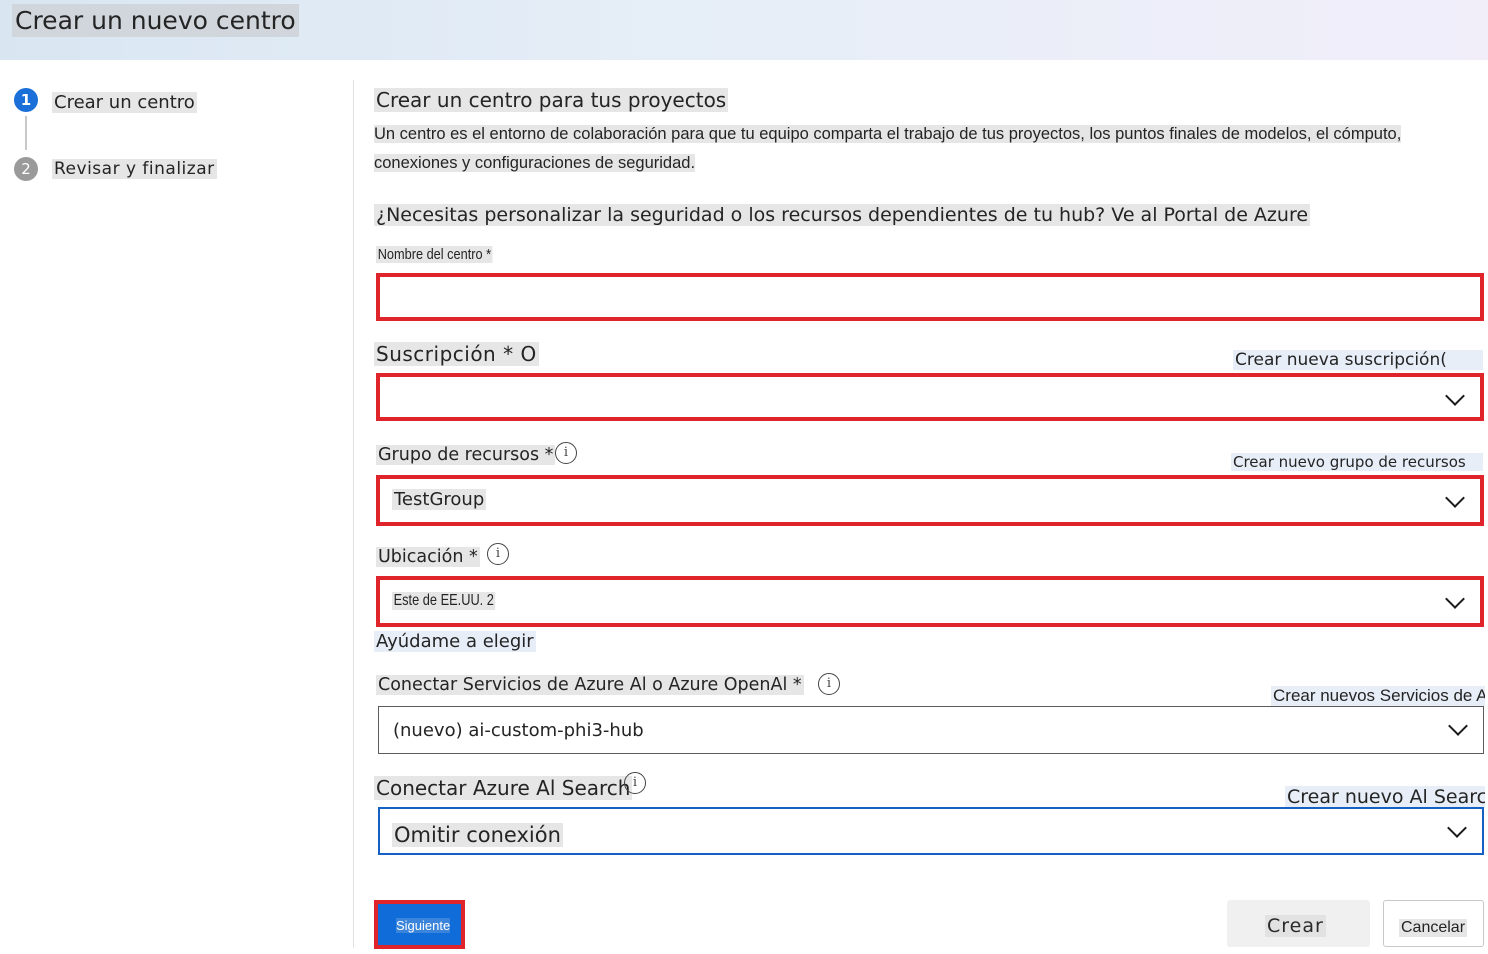 The width and height of the screenshot is (1488, 954). I want to click on resource-group-value: TestGroup, so click(439, 499).